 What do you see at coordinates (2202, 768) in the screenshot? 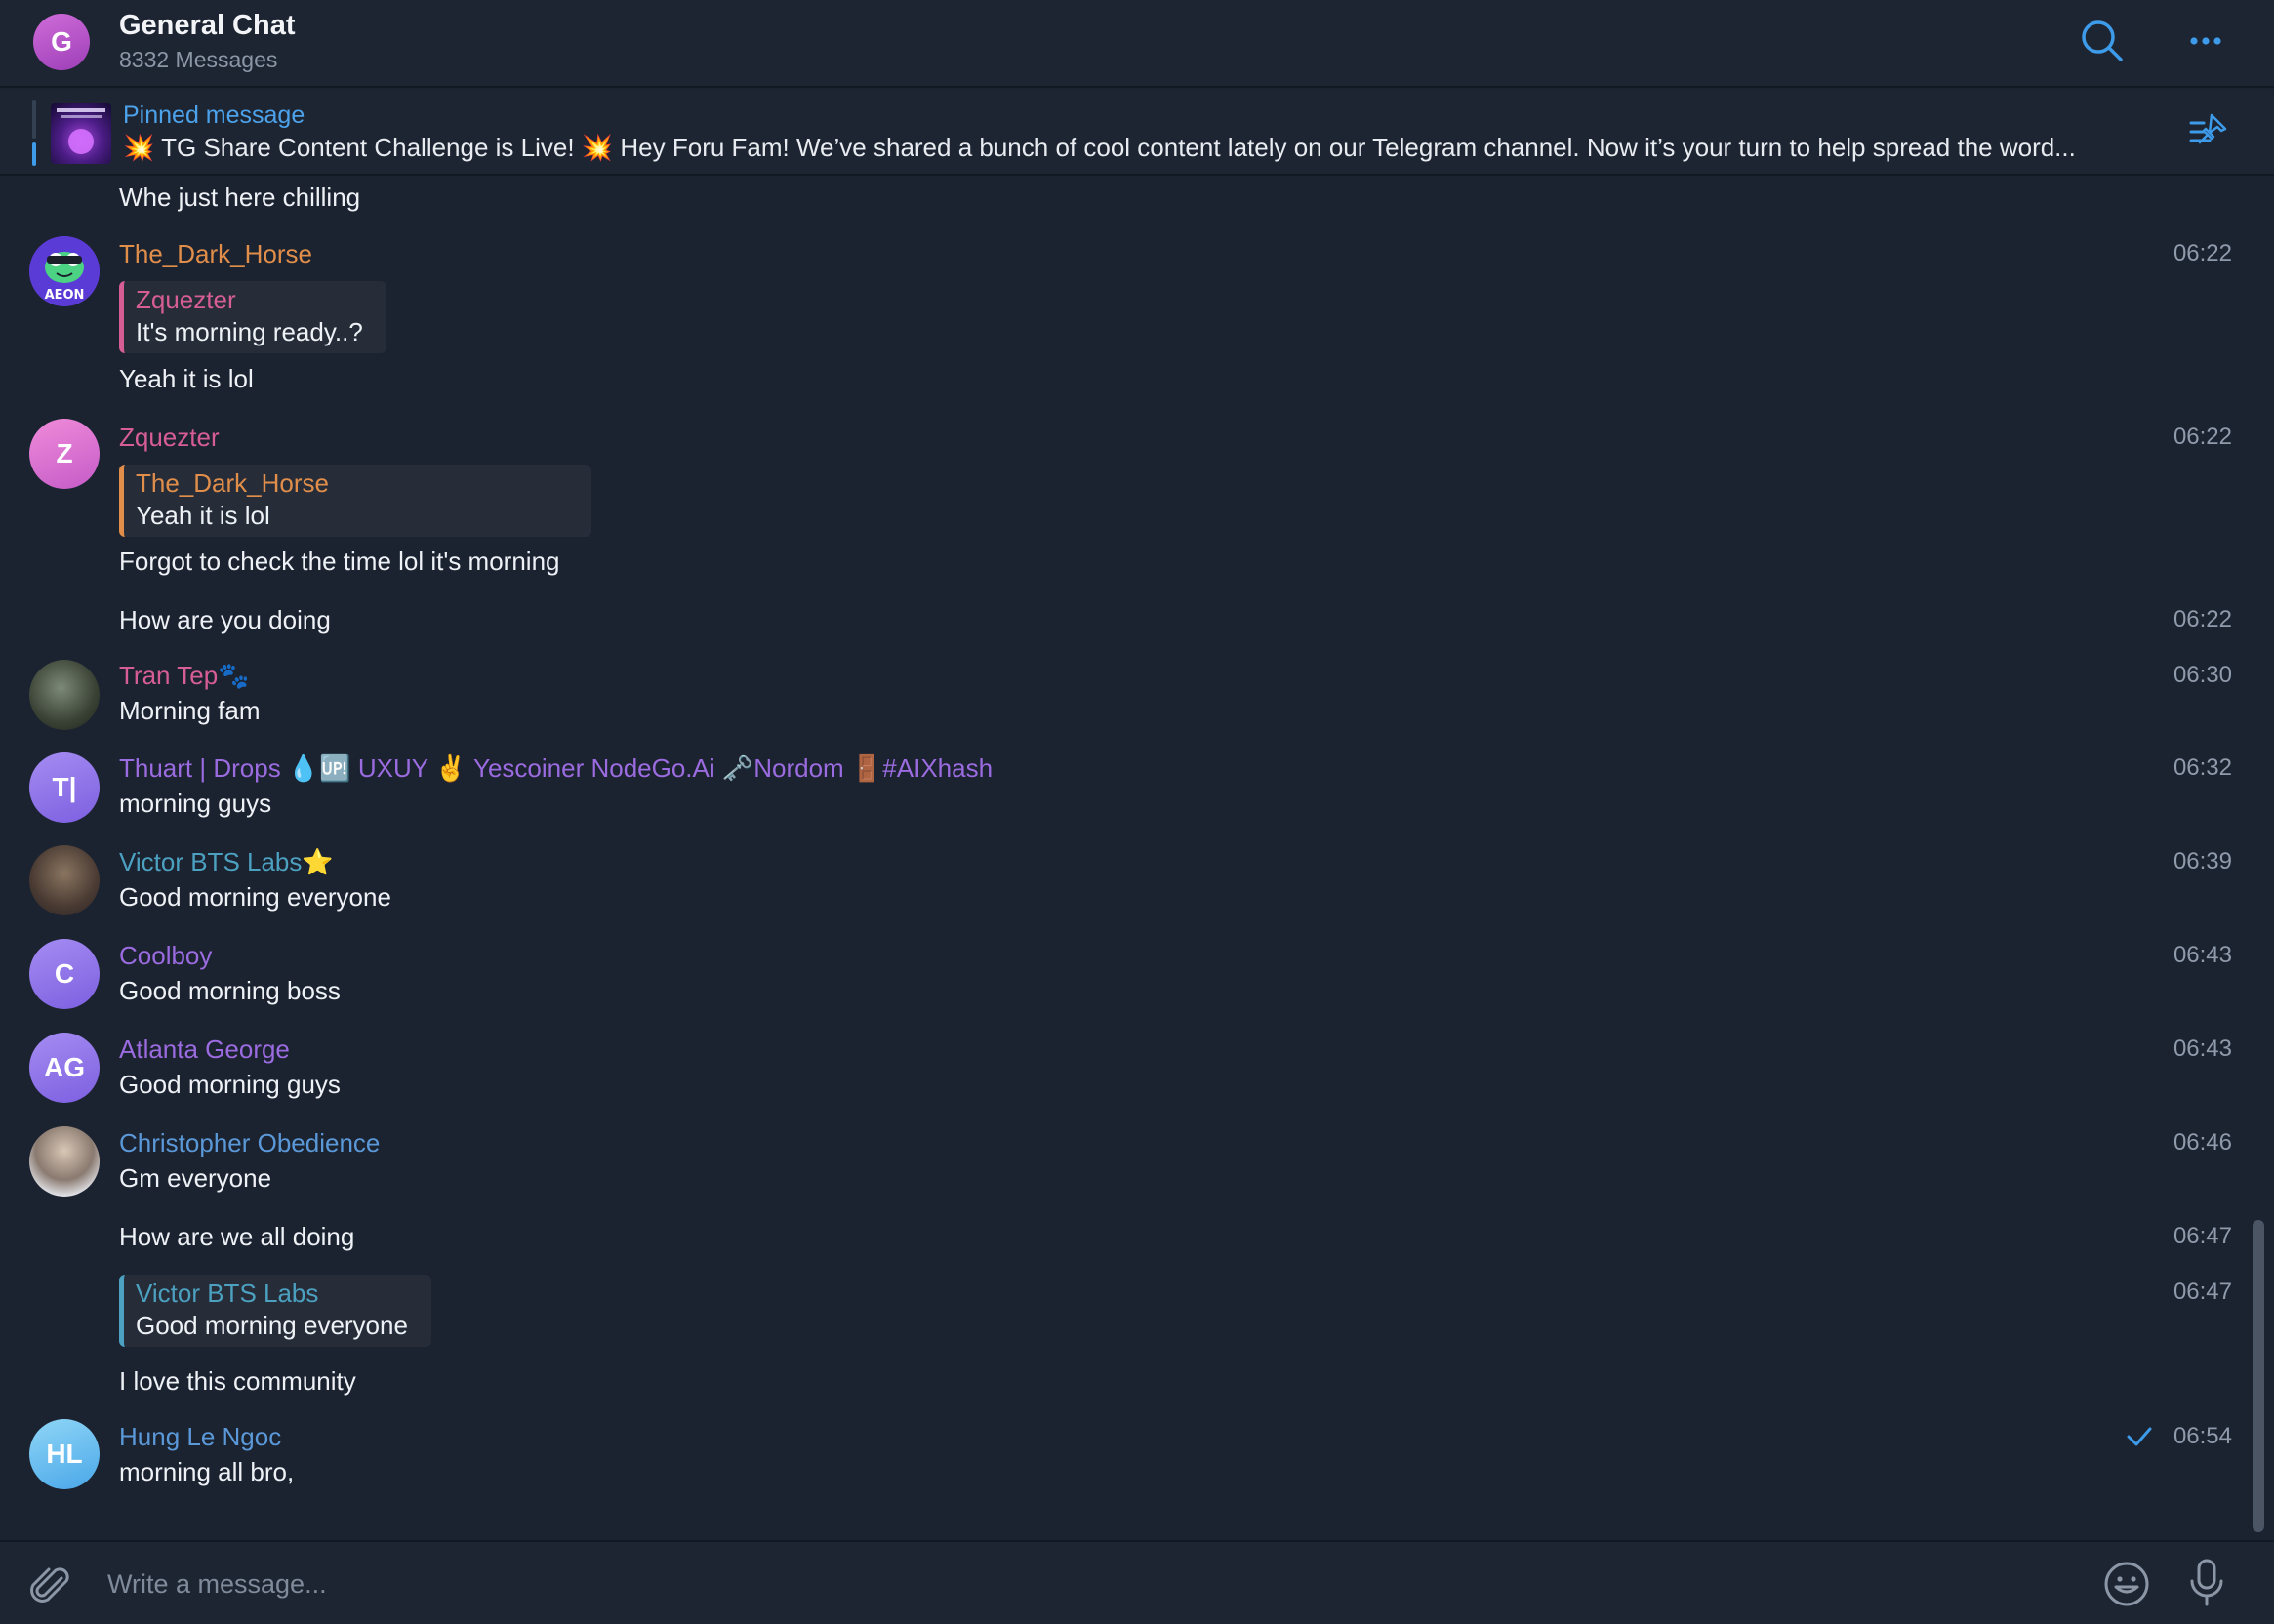
I see `message-time: 06:32` at bounding box center [2202, 768].